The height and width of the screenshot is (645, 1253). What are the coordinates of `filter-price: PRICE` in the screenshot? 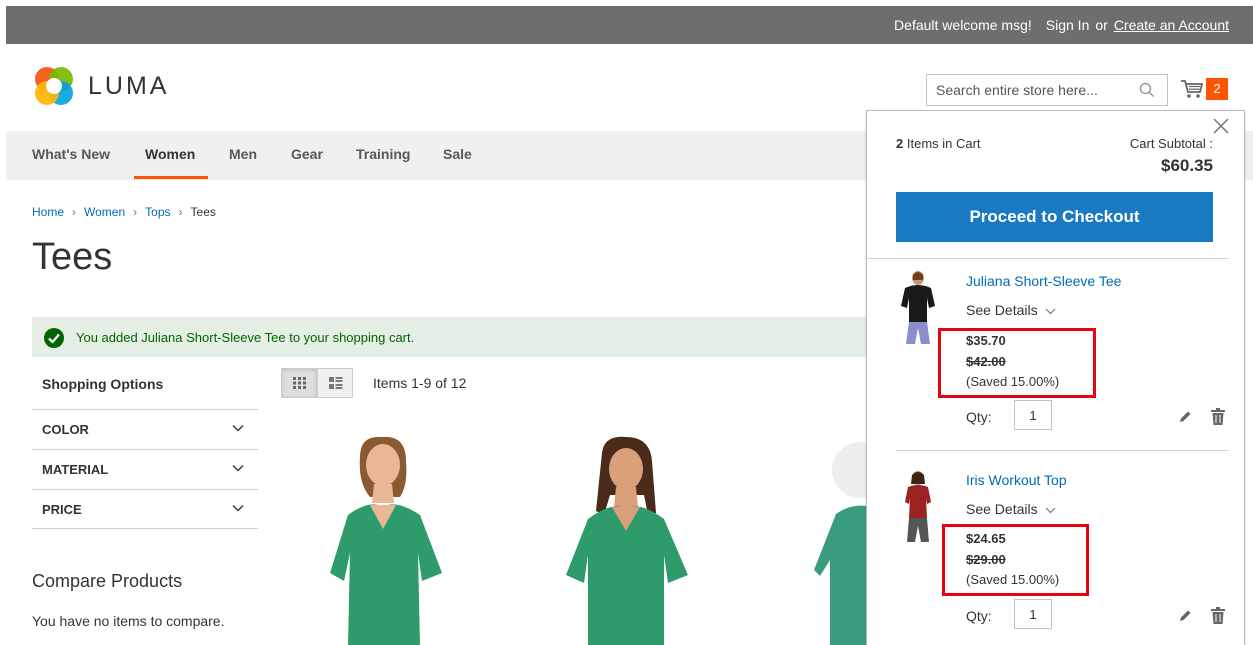 It's located at (145, 509).